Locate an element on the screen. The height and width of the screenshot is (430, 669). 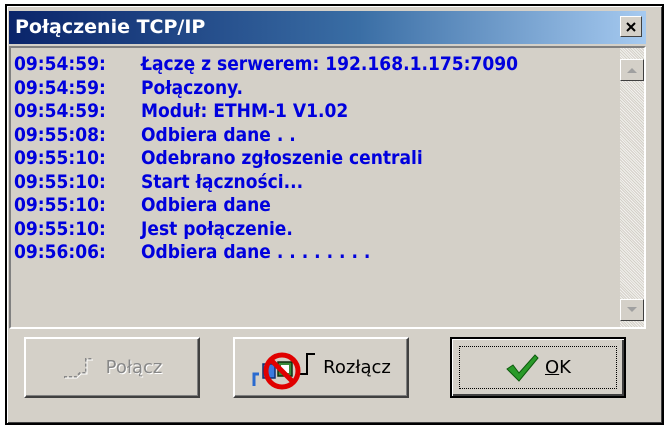
disconnect-plug-icon is located at coordinates (284, 370).